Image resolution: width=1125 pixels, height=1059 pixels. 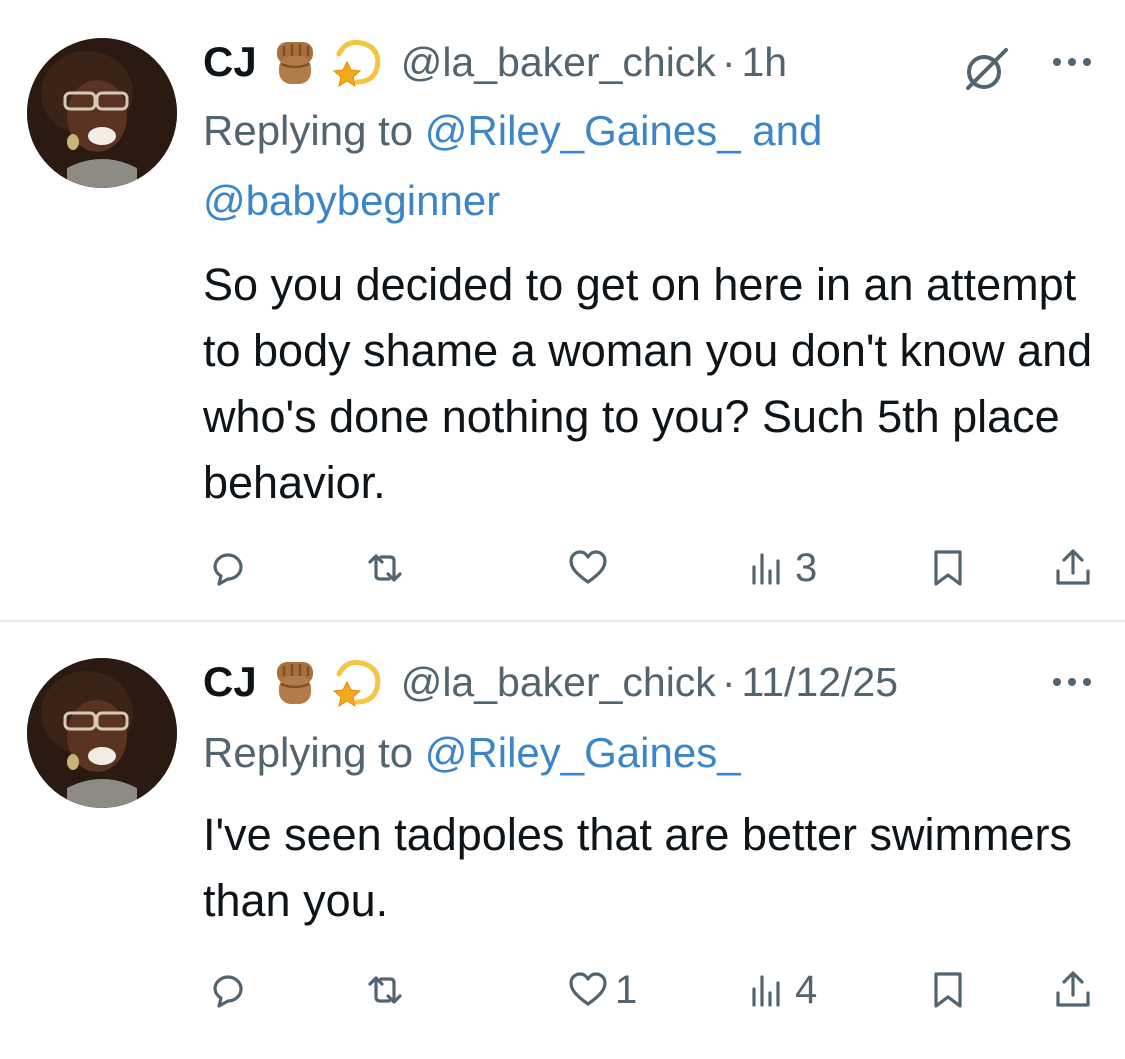 I want to click on like-button, so click(x=590, y=568).